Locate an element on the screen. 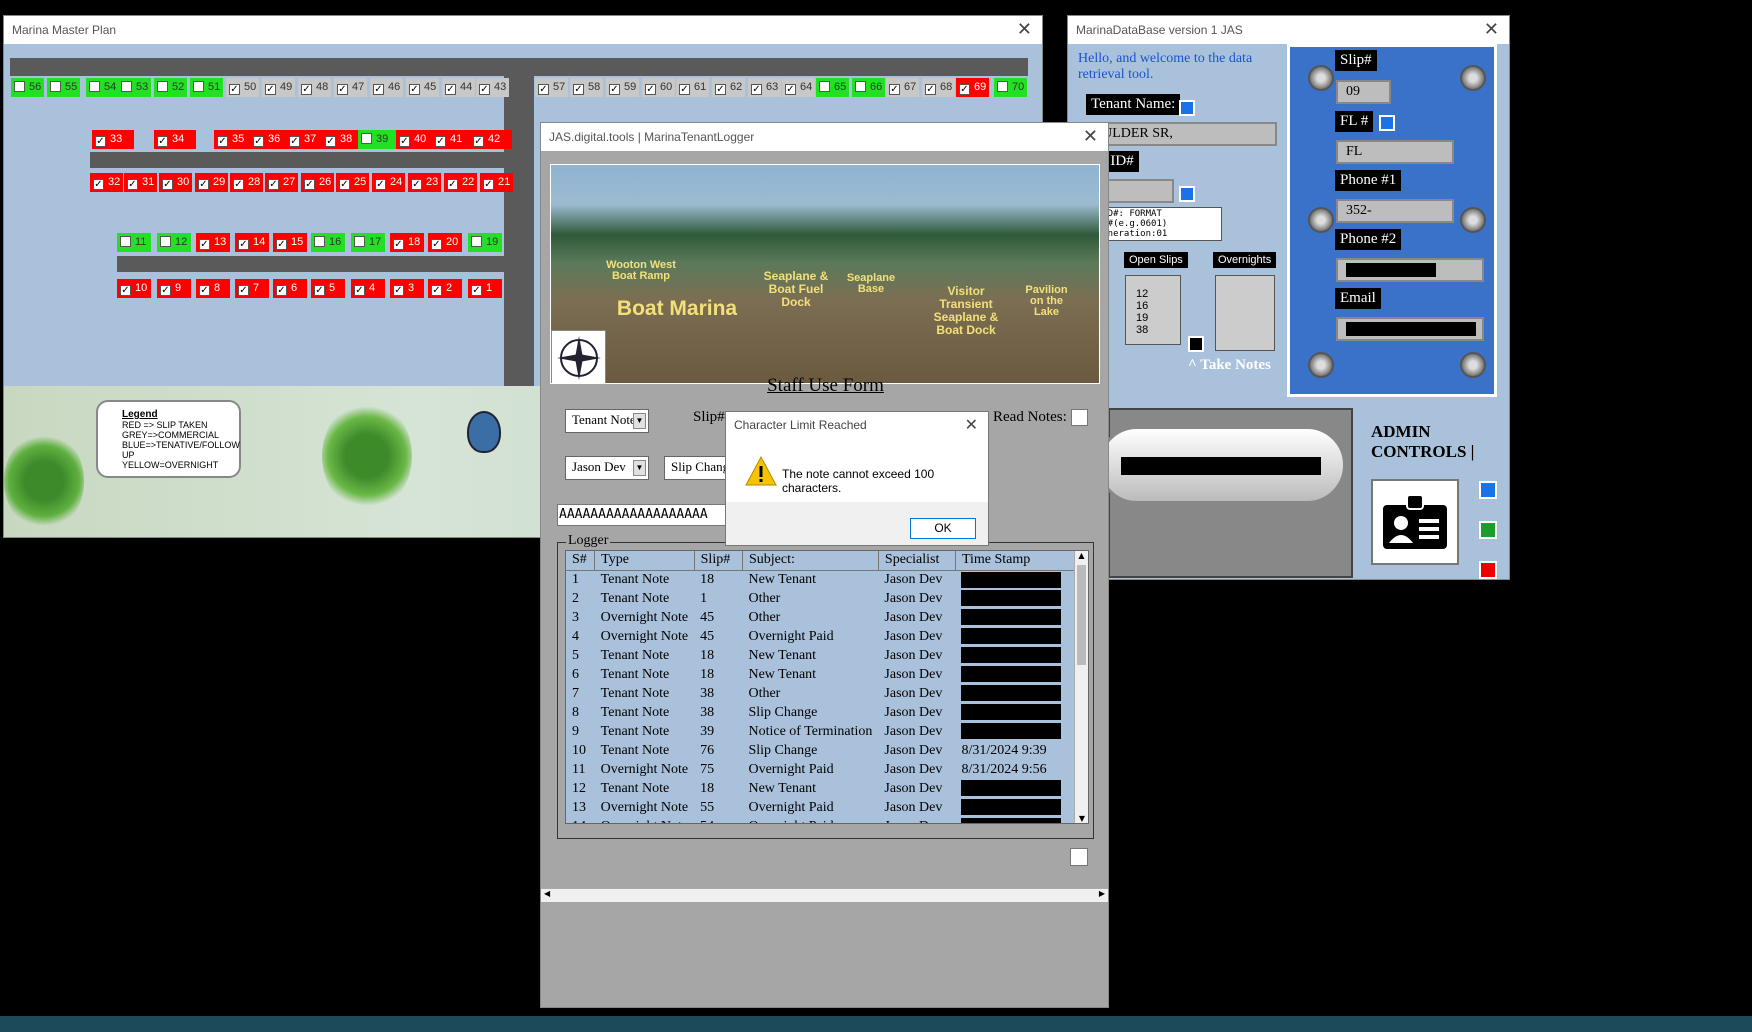  tenant-name-pill is located at coordinates (1222, 465).